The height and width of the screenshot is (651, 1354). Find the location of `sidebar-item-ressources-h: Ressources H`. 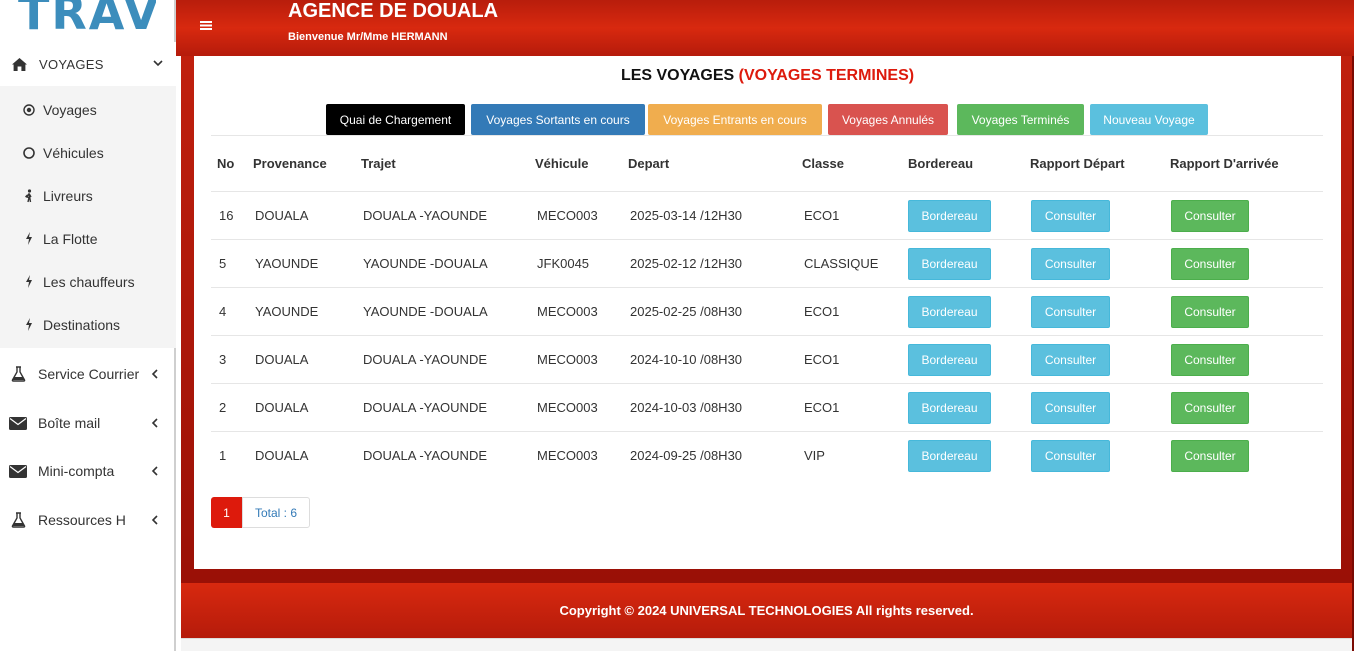

sidebar-item-ressources-h: Ressources H is located at coordinates (88, 520).